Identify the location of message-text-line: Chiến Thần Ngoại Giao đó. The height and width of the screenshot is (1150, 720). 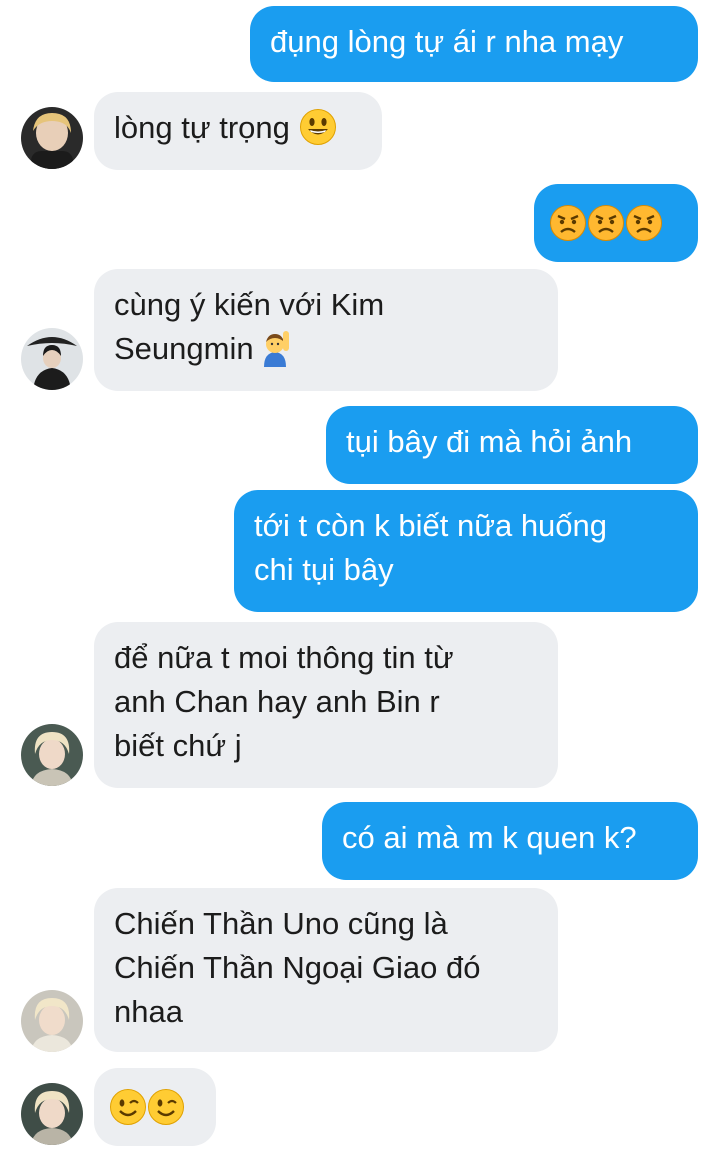
(297, 967).